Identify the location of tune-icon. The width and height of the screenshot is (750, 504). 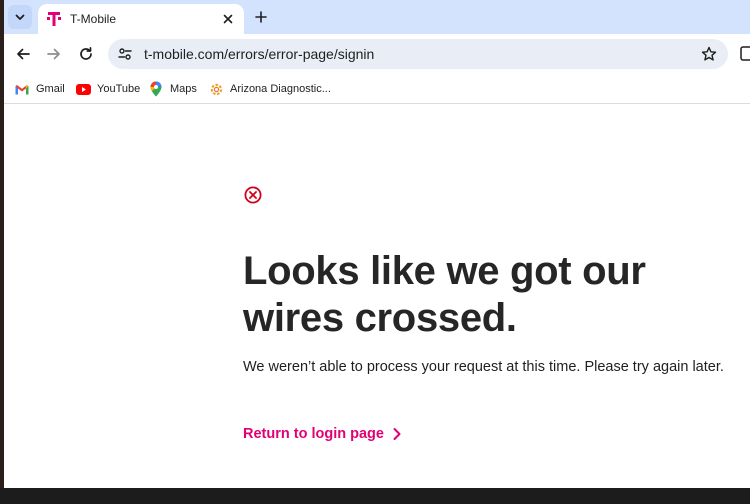
(125, 54).